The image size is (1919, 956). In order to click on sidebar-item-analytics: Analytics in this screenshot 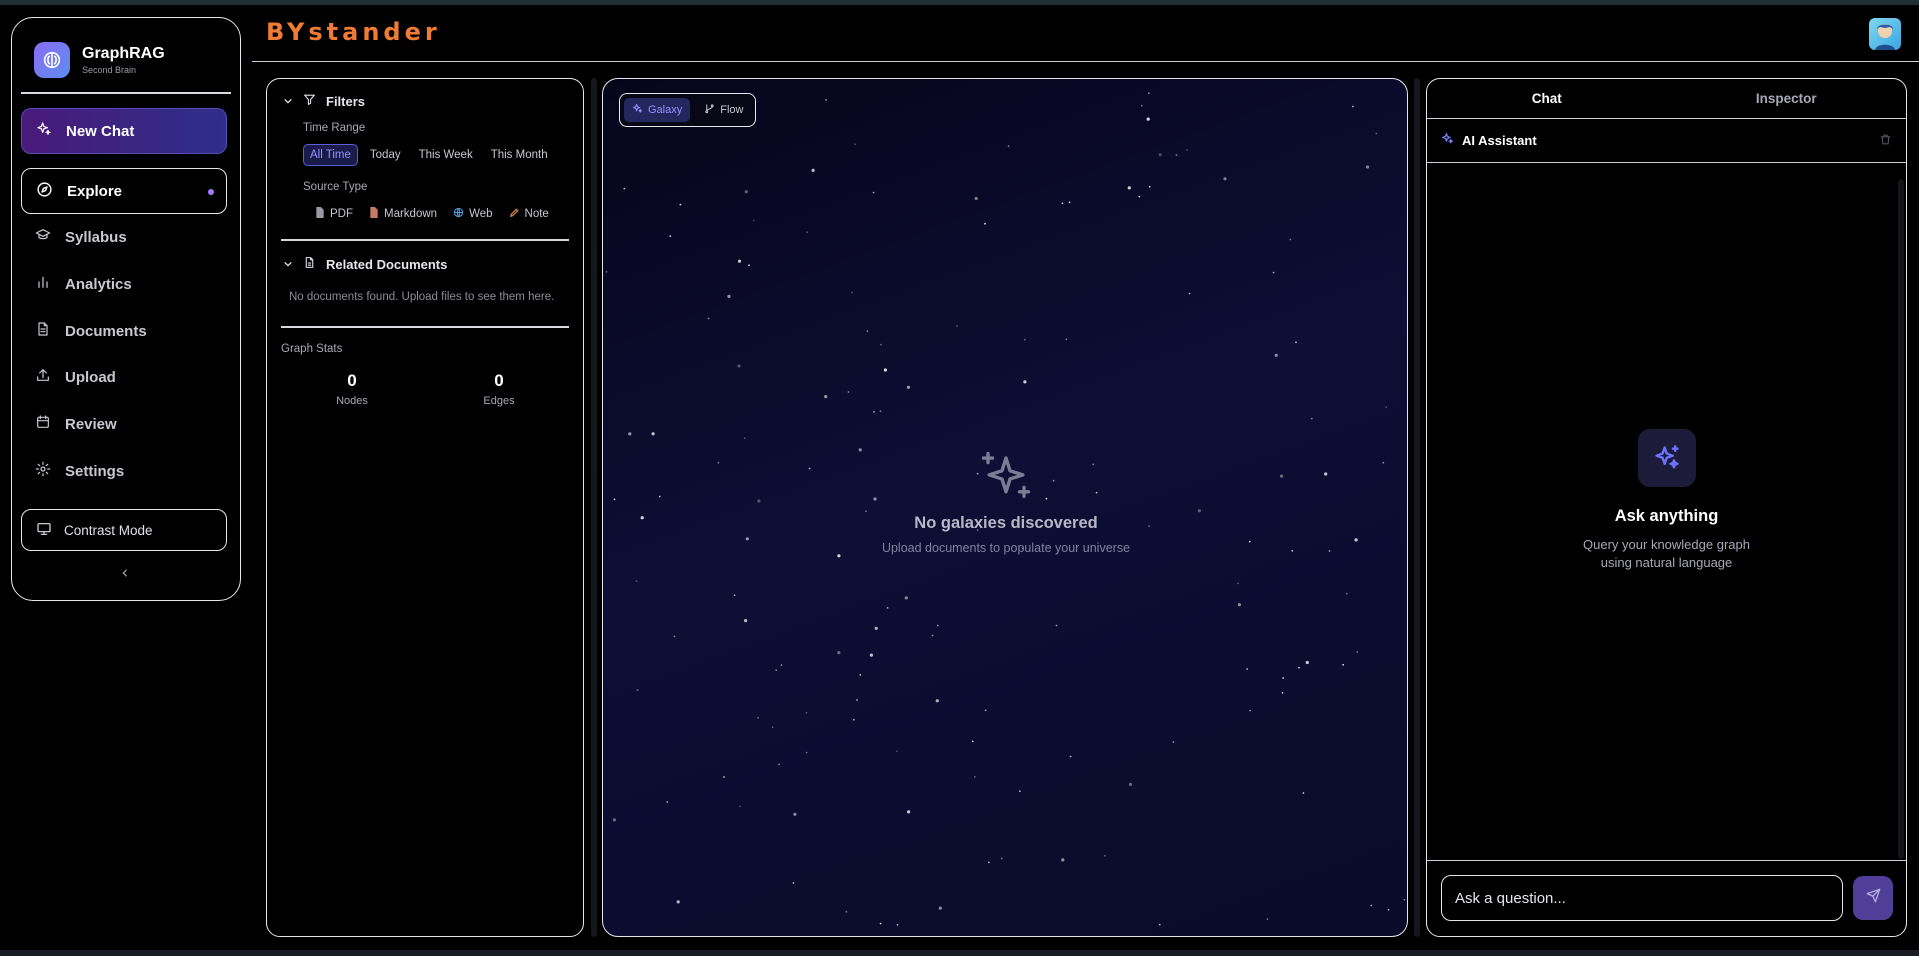, I will do `click(124, 284)`.